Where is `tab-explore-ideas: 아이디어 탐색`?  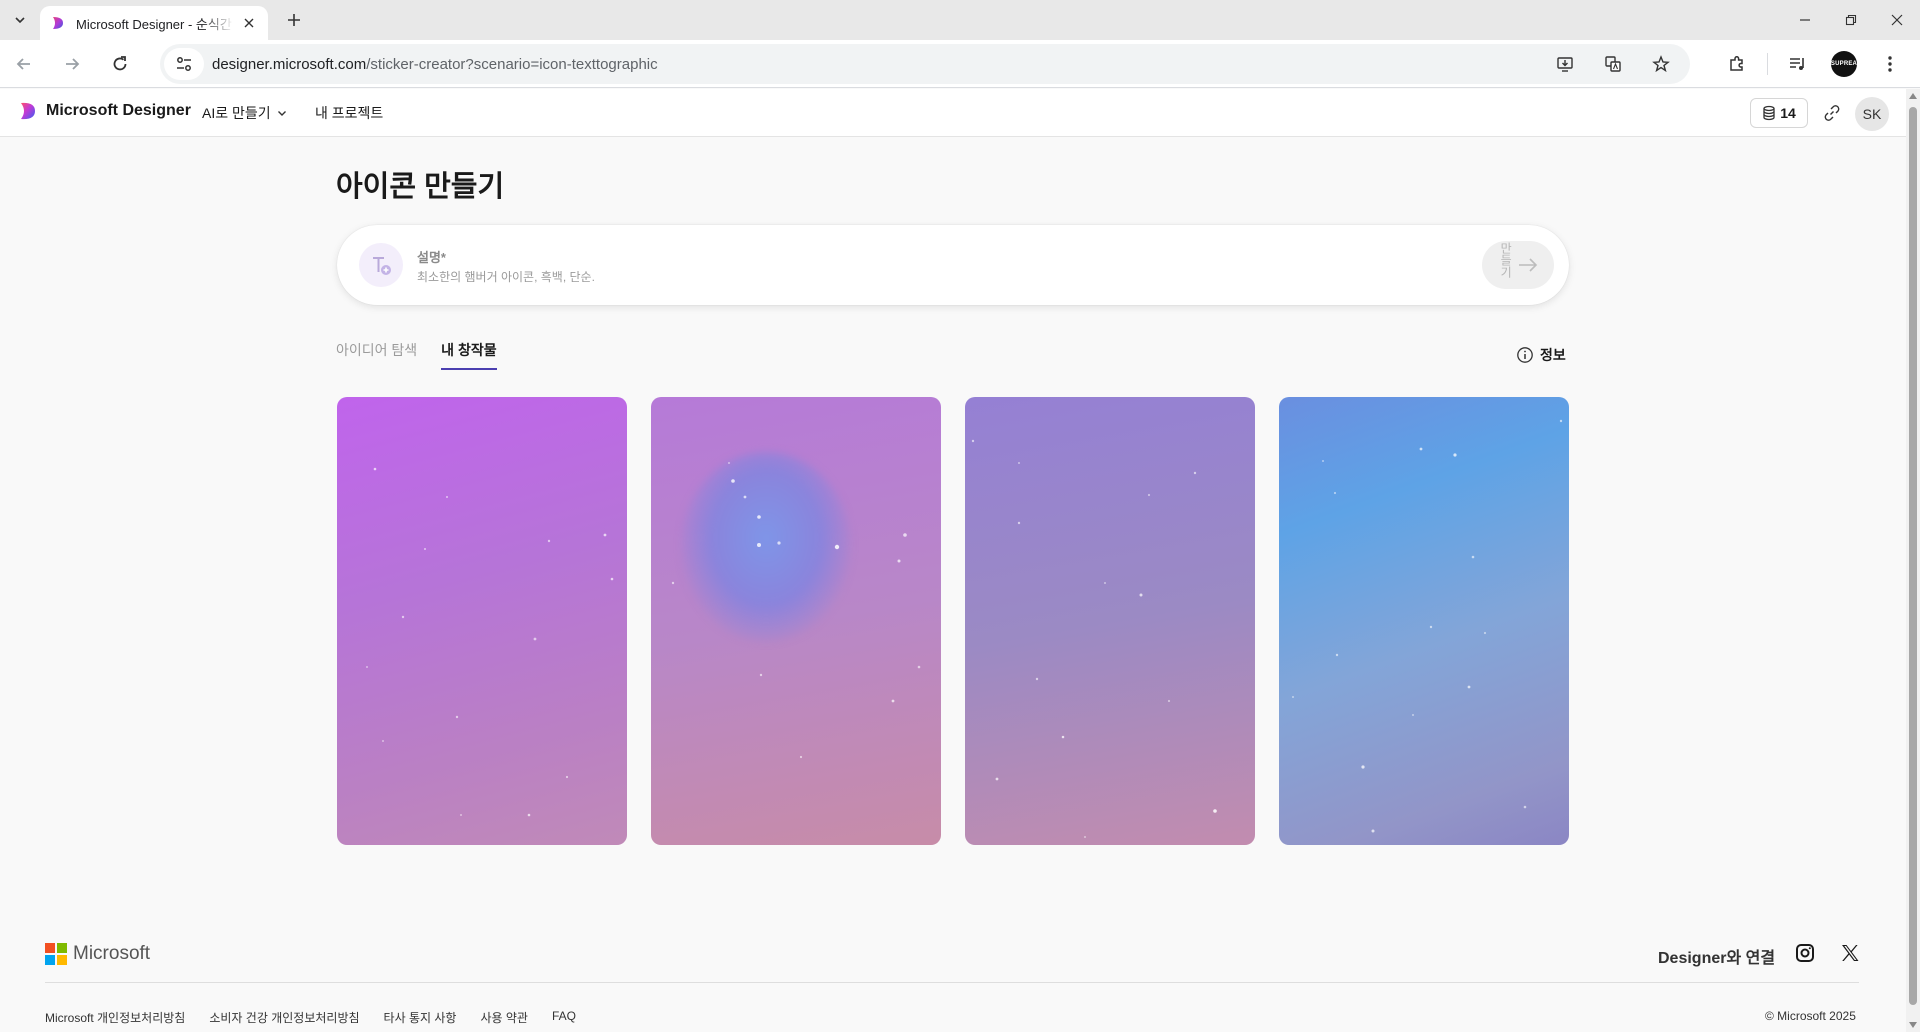
tab-explore-ideas: 아이디어 탐색 is located at coordinates (376, 355).